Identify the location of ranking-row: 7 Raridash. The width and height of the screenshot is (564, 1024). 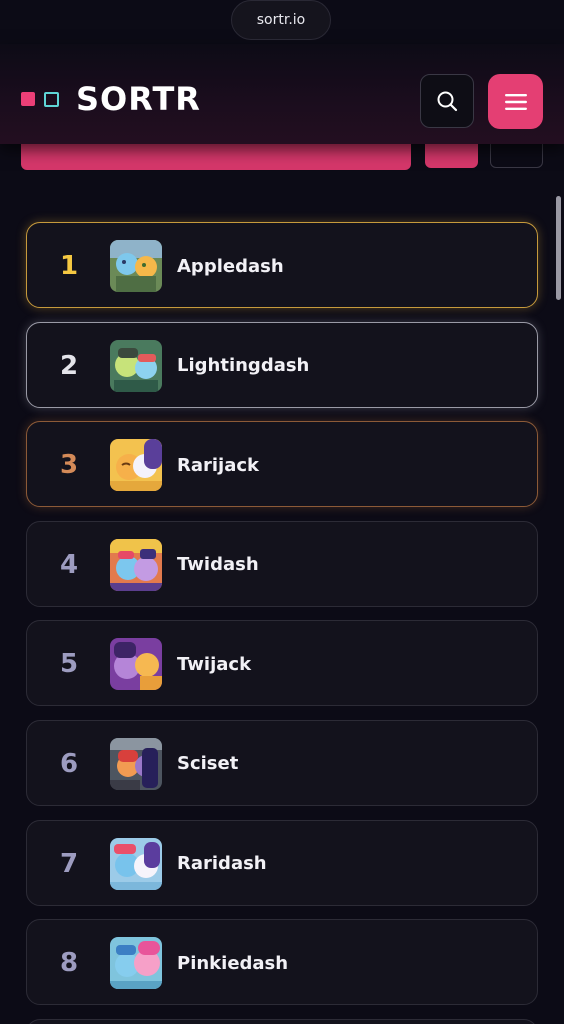
(282, 862).